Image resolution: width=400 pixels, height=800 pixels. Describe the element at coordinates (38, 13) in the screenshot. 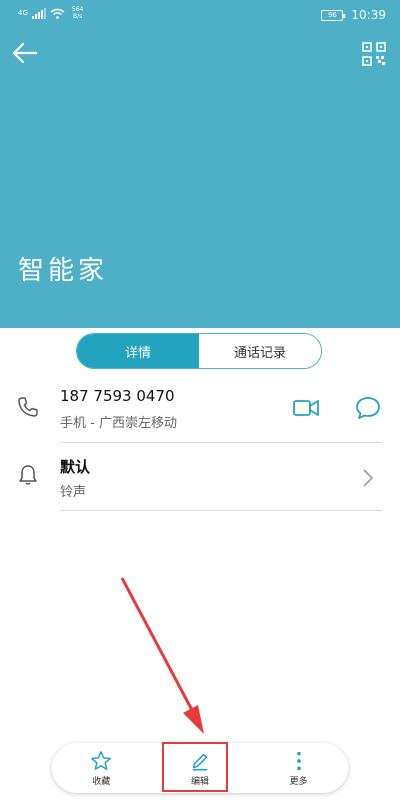

I see `signal-icon` at that location.